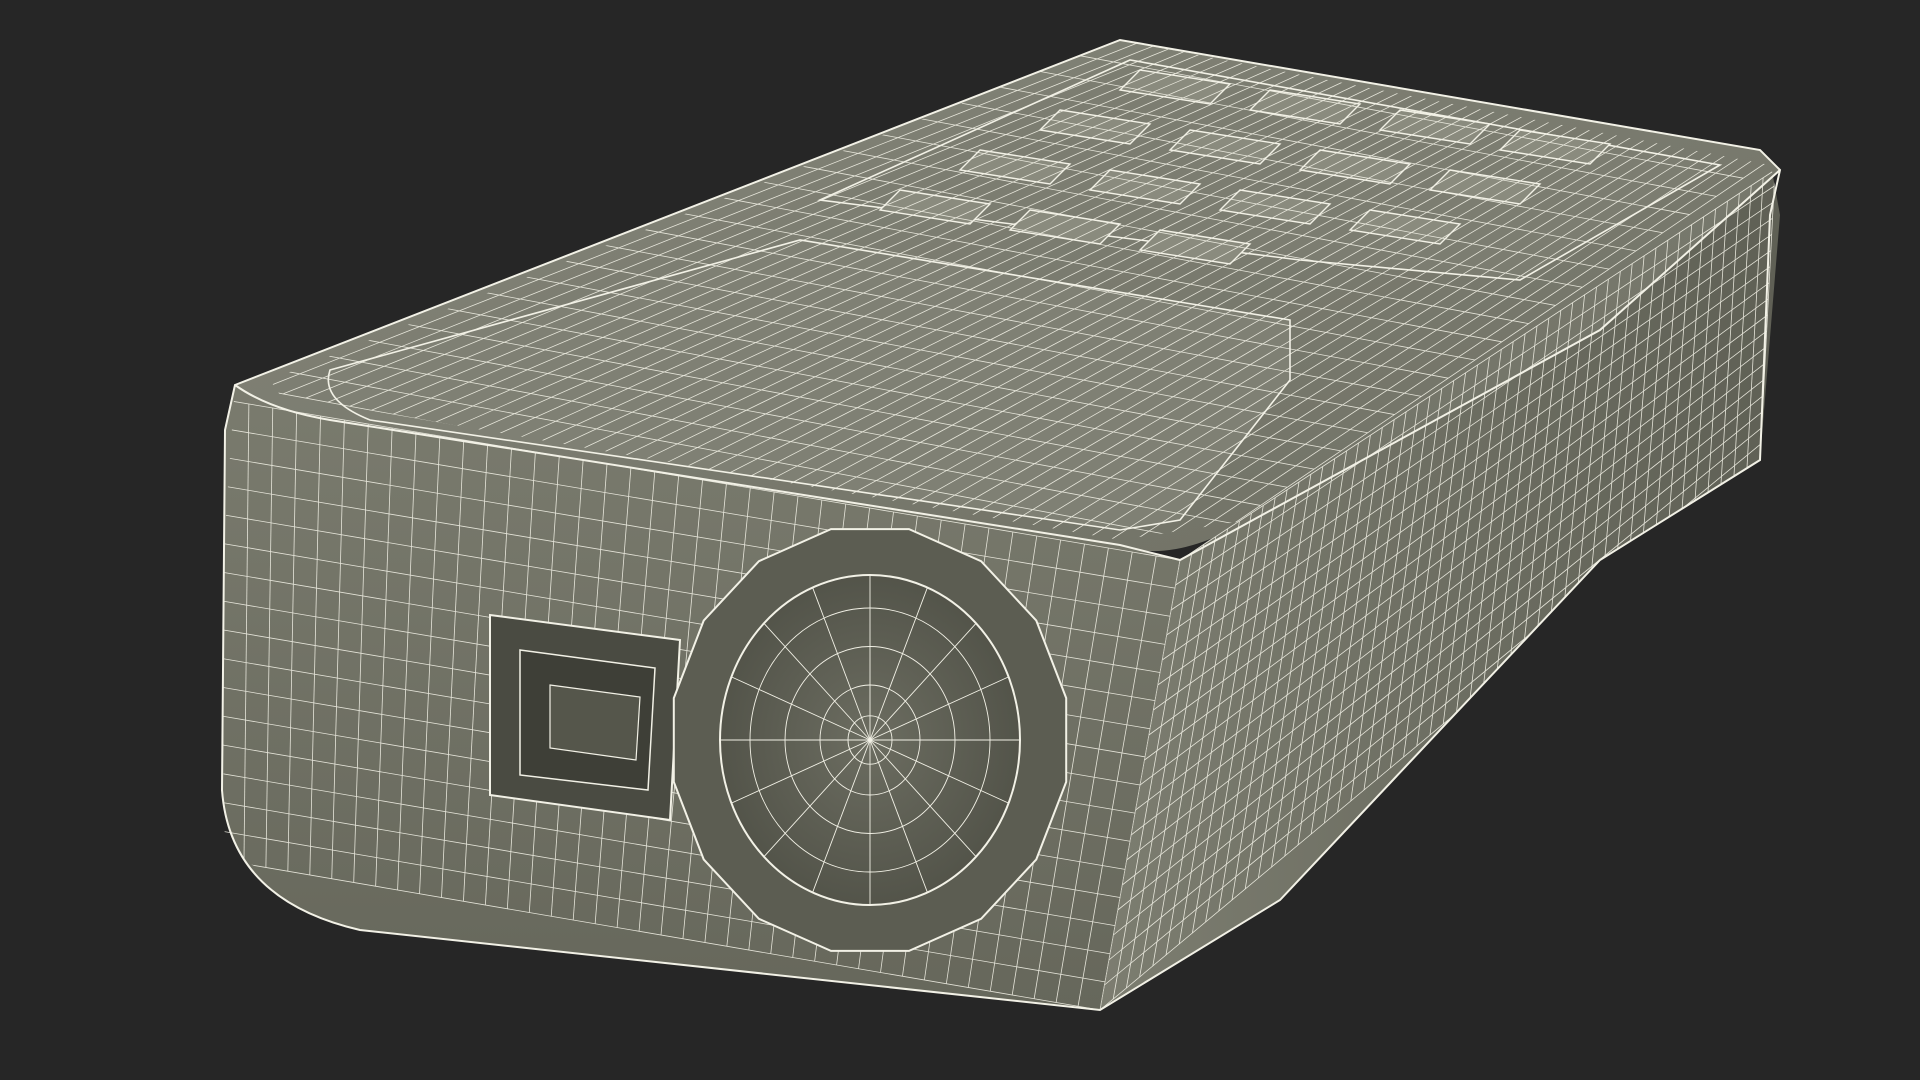 Image resolution: width=1920 pixels, height=1080 pixels. Describe the element at coordinates (870, 740) in the screenshot. I see `laser-lens` at that location.